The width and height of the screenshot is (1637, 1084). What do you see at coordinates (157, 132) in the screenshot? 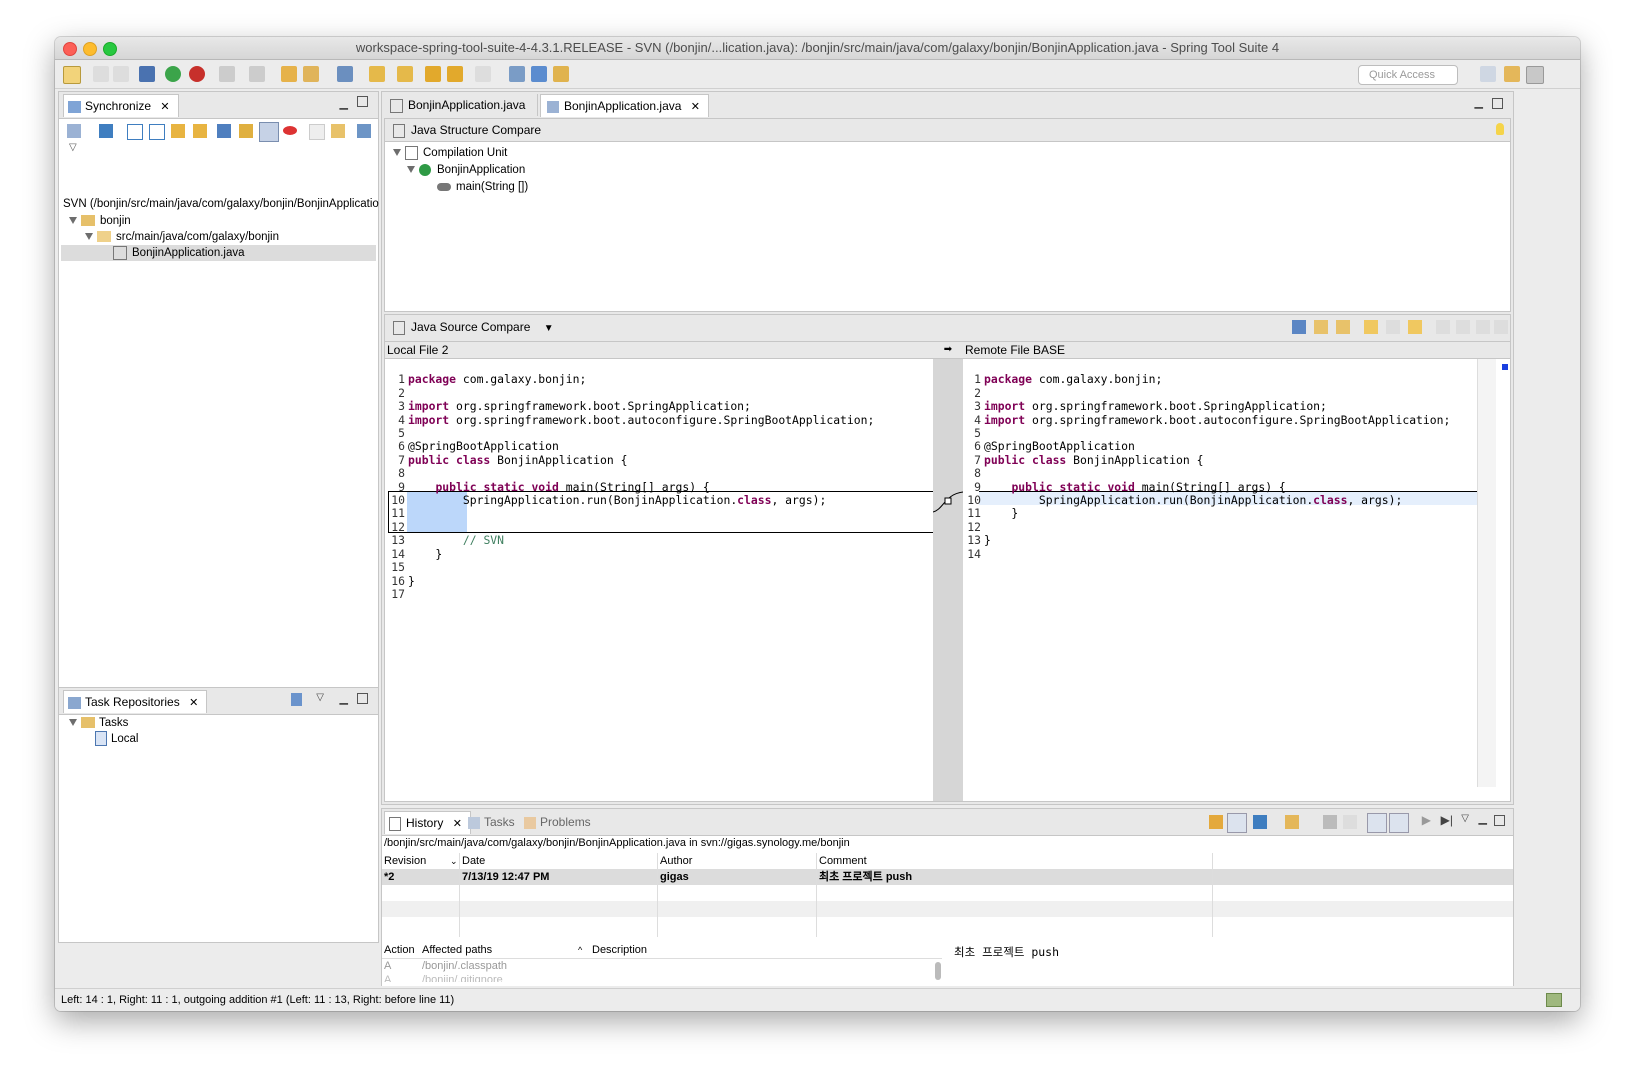
I see `collapse-all-icon` at bounding box center [157, 132].